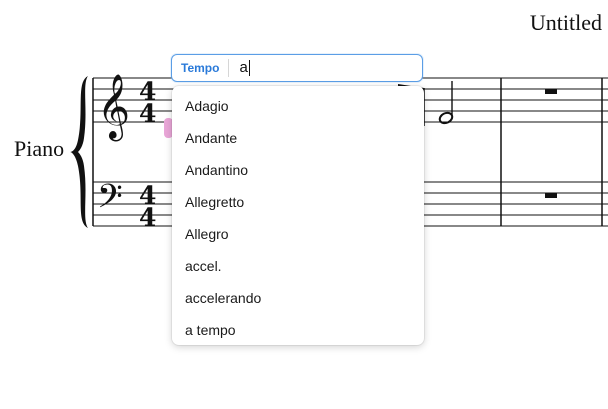  I want to click on half-note, so click(446, 103).